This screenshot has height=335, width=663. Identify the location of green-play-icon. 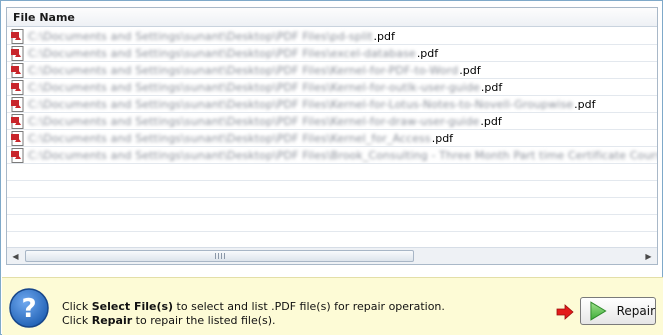
(598, 311).